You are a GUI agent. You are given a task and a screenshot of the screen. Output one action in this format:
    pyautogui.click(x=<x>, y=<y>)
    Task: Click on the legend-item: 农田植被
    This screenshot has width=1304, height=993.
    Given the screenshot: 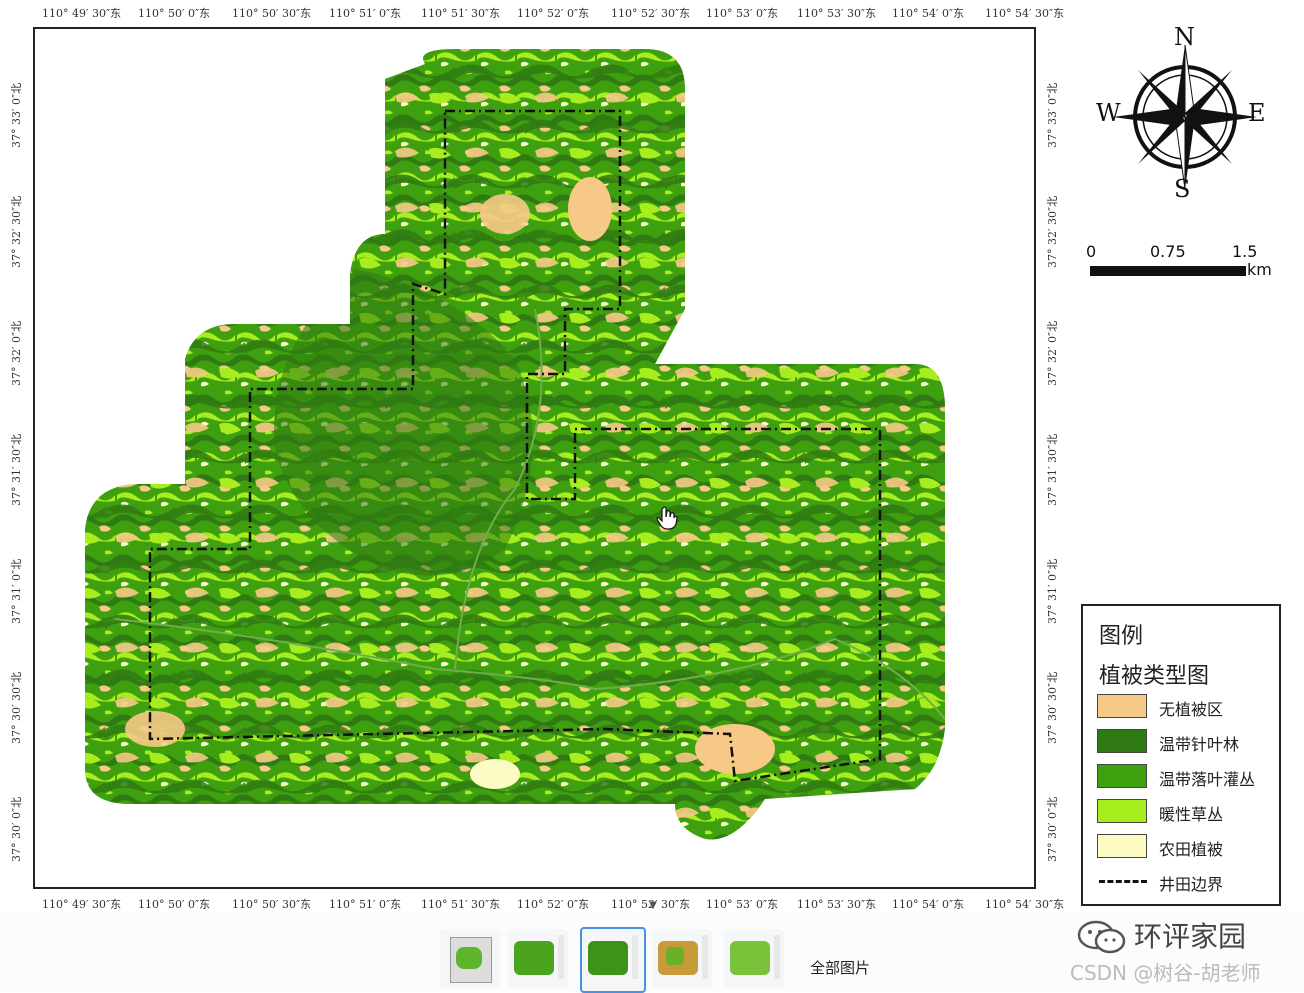 What is the action you would take?
    pyautogui.click(x=1187, y=847)
    